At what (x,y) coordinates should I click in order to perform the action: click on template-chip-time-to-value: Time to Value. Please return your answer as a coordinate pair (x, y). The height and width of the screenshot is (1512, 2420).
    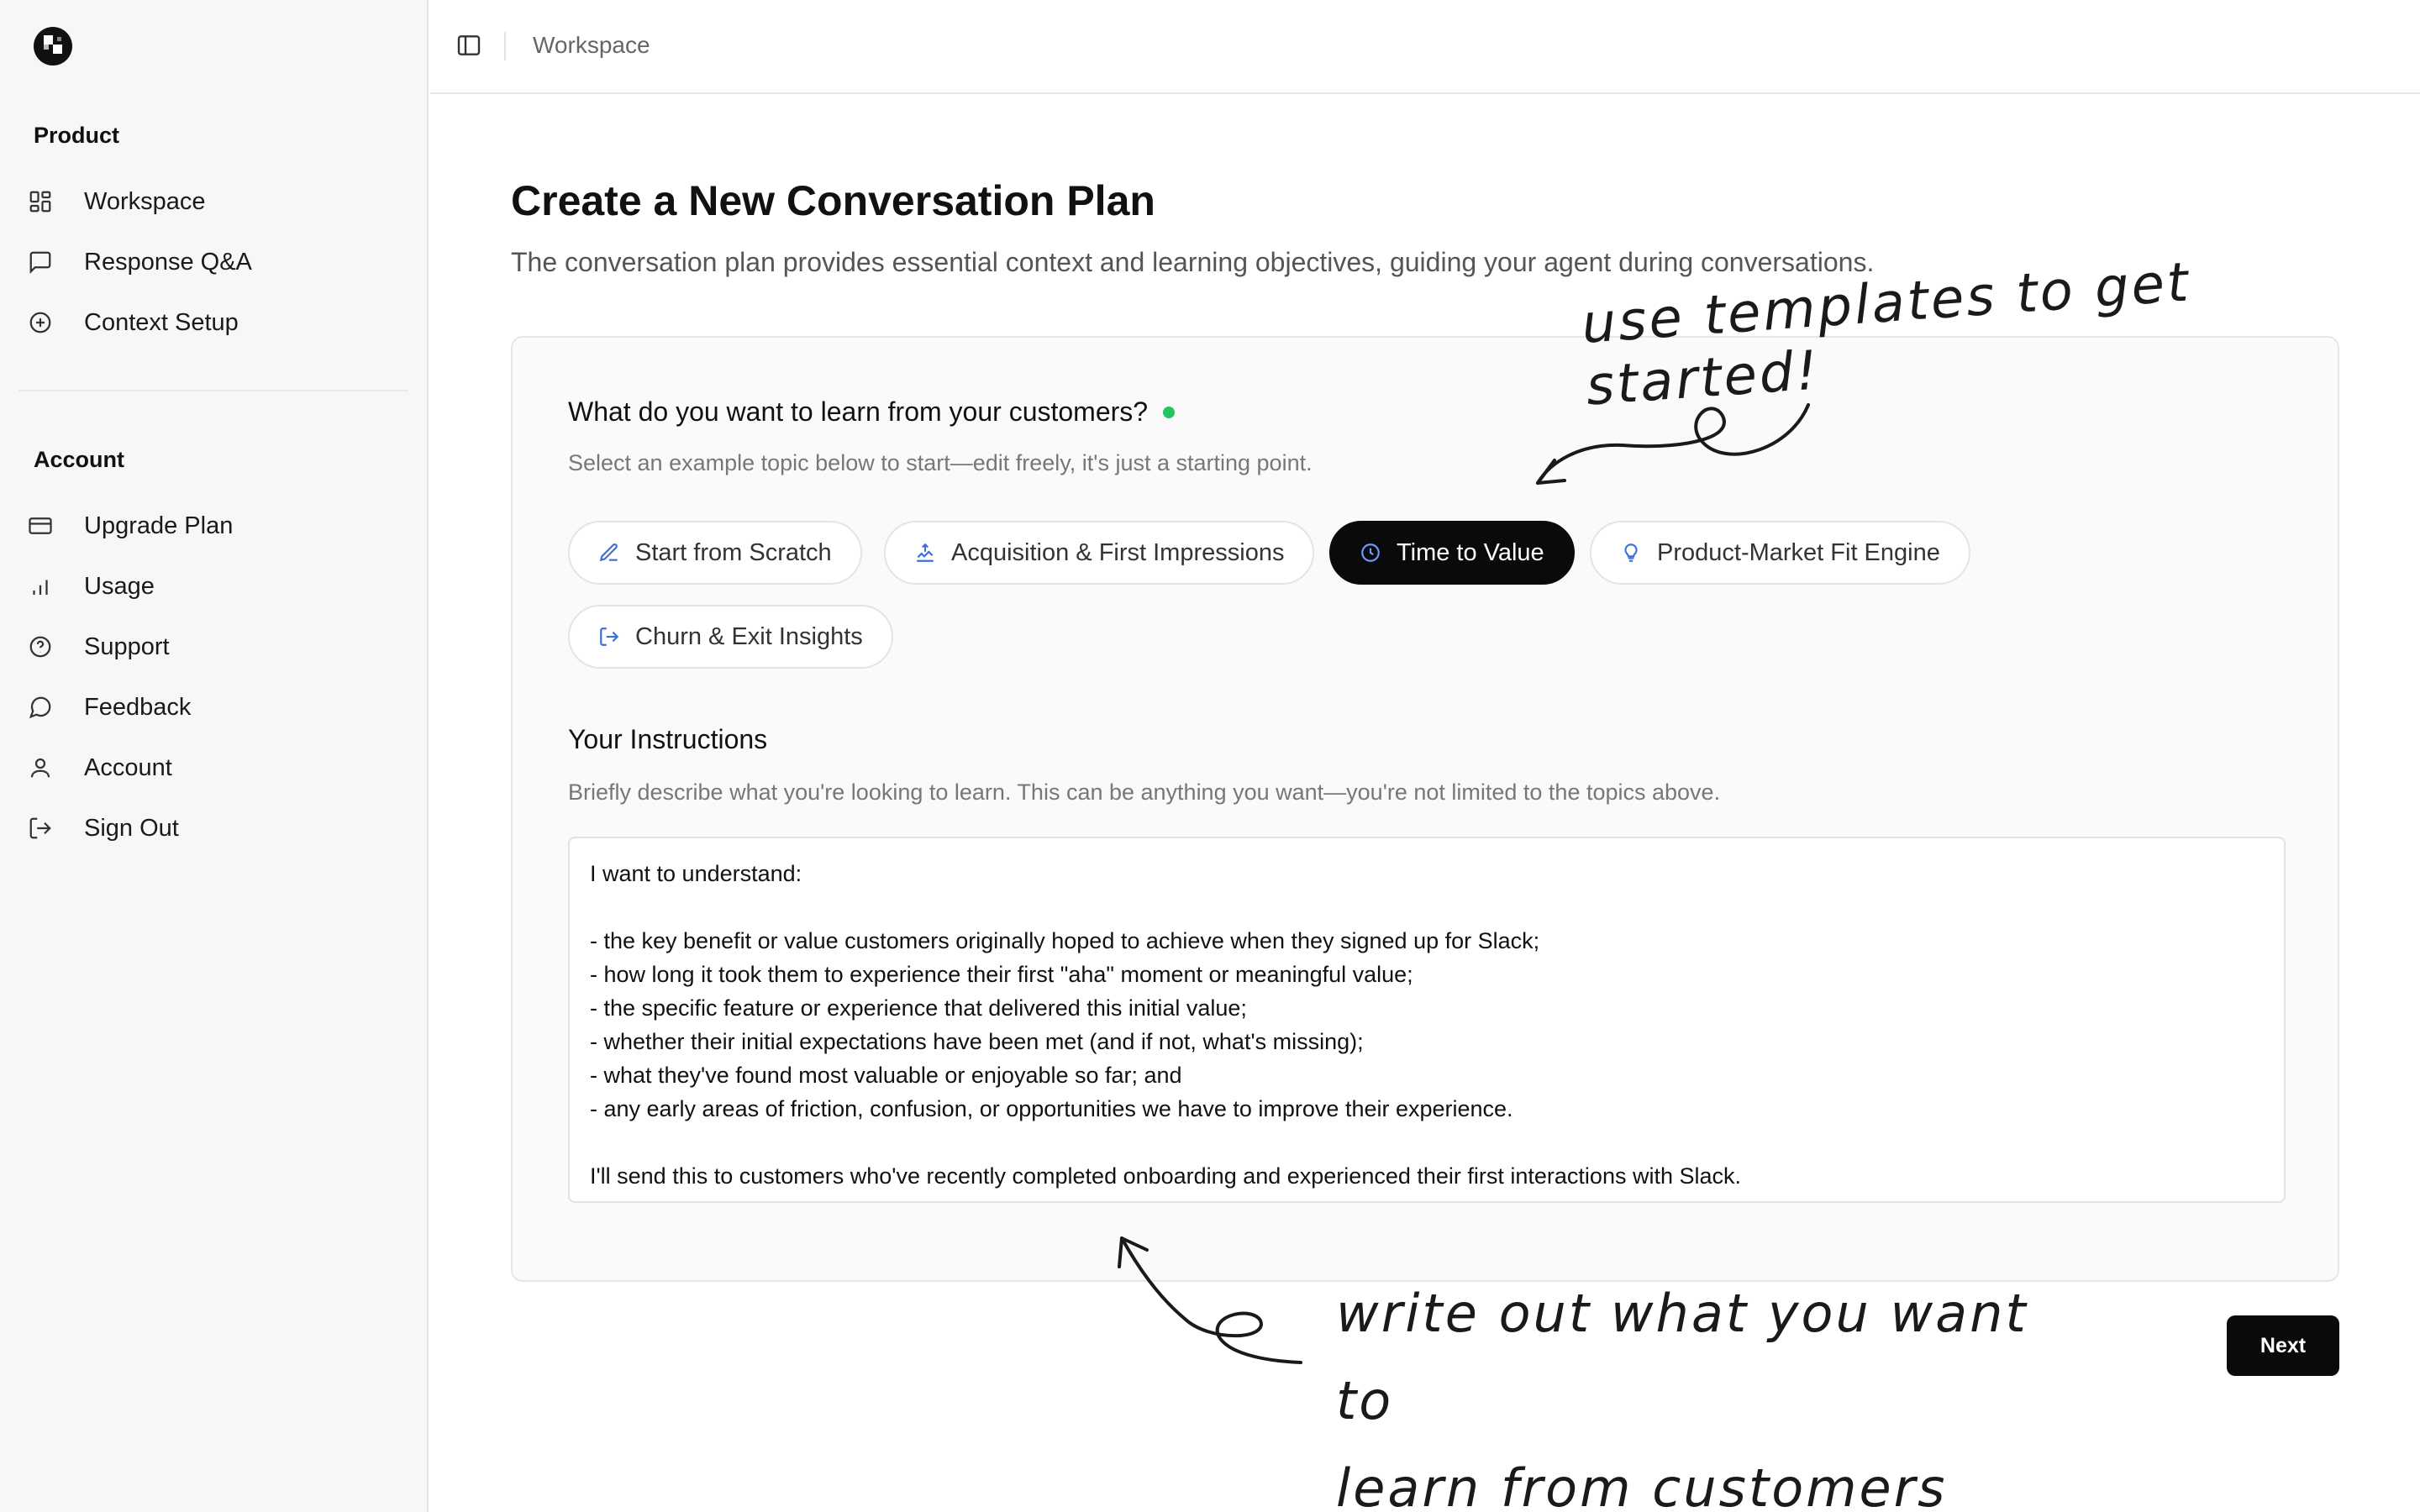
    Looking at the image, I should click on (1452, 553).